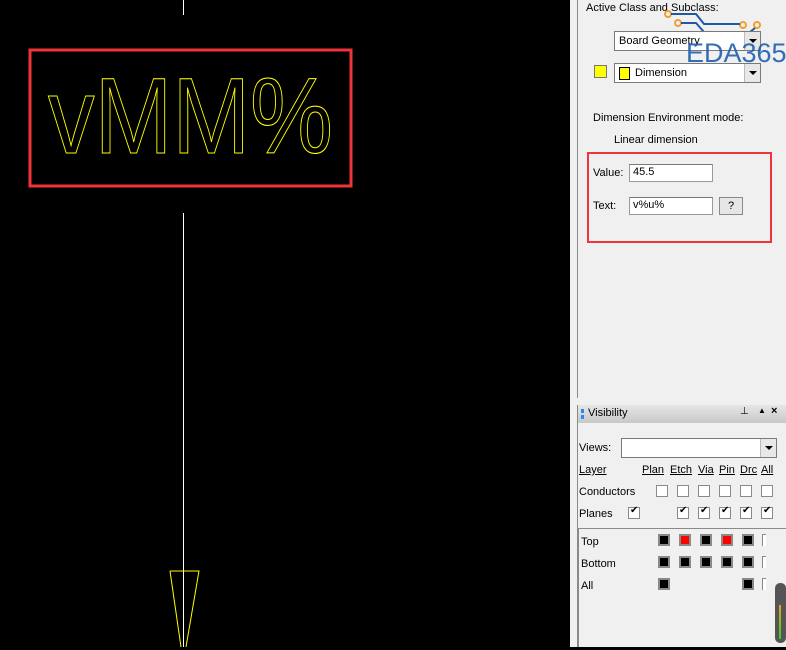 The image size is (786, 650). What do you see at coordinates (767, 512) in the screenshot?
I see `planes-all-checkbox` at bounding box center [767, 512].